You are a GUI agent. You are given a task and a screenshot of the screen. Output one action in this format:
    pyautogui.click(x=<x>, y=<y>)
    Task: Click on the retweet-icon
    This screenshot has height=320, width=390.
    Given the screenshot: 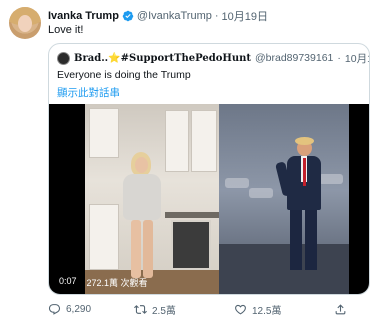 What is the action you would take?
    pyautogui.click(x=140, y=309)
    